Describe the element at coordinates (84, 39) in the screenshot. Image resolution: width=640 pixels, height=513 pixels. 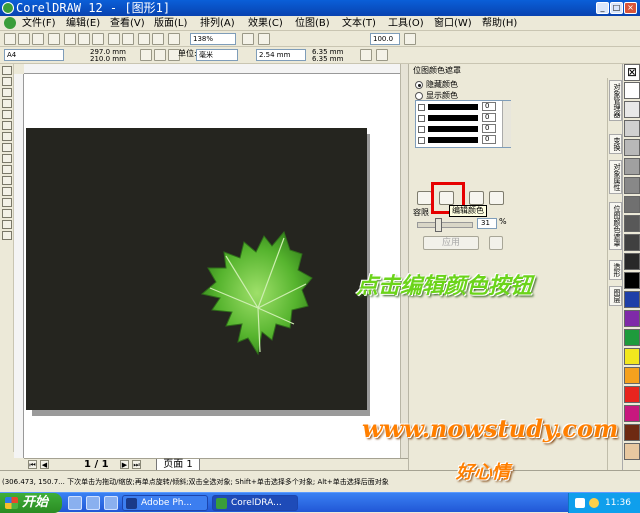
I see `copy-icon` at that location.